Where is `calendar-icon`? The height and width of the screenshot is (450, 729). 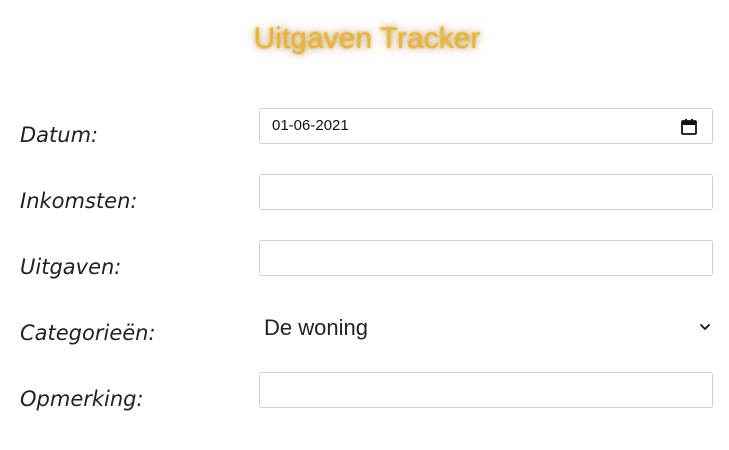 calendar-icon is located at coordinates (689, 127).